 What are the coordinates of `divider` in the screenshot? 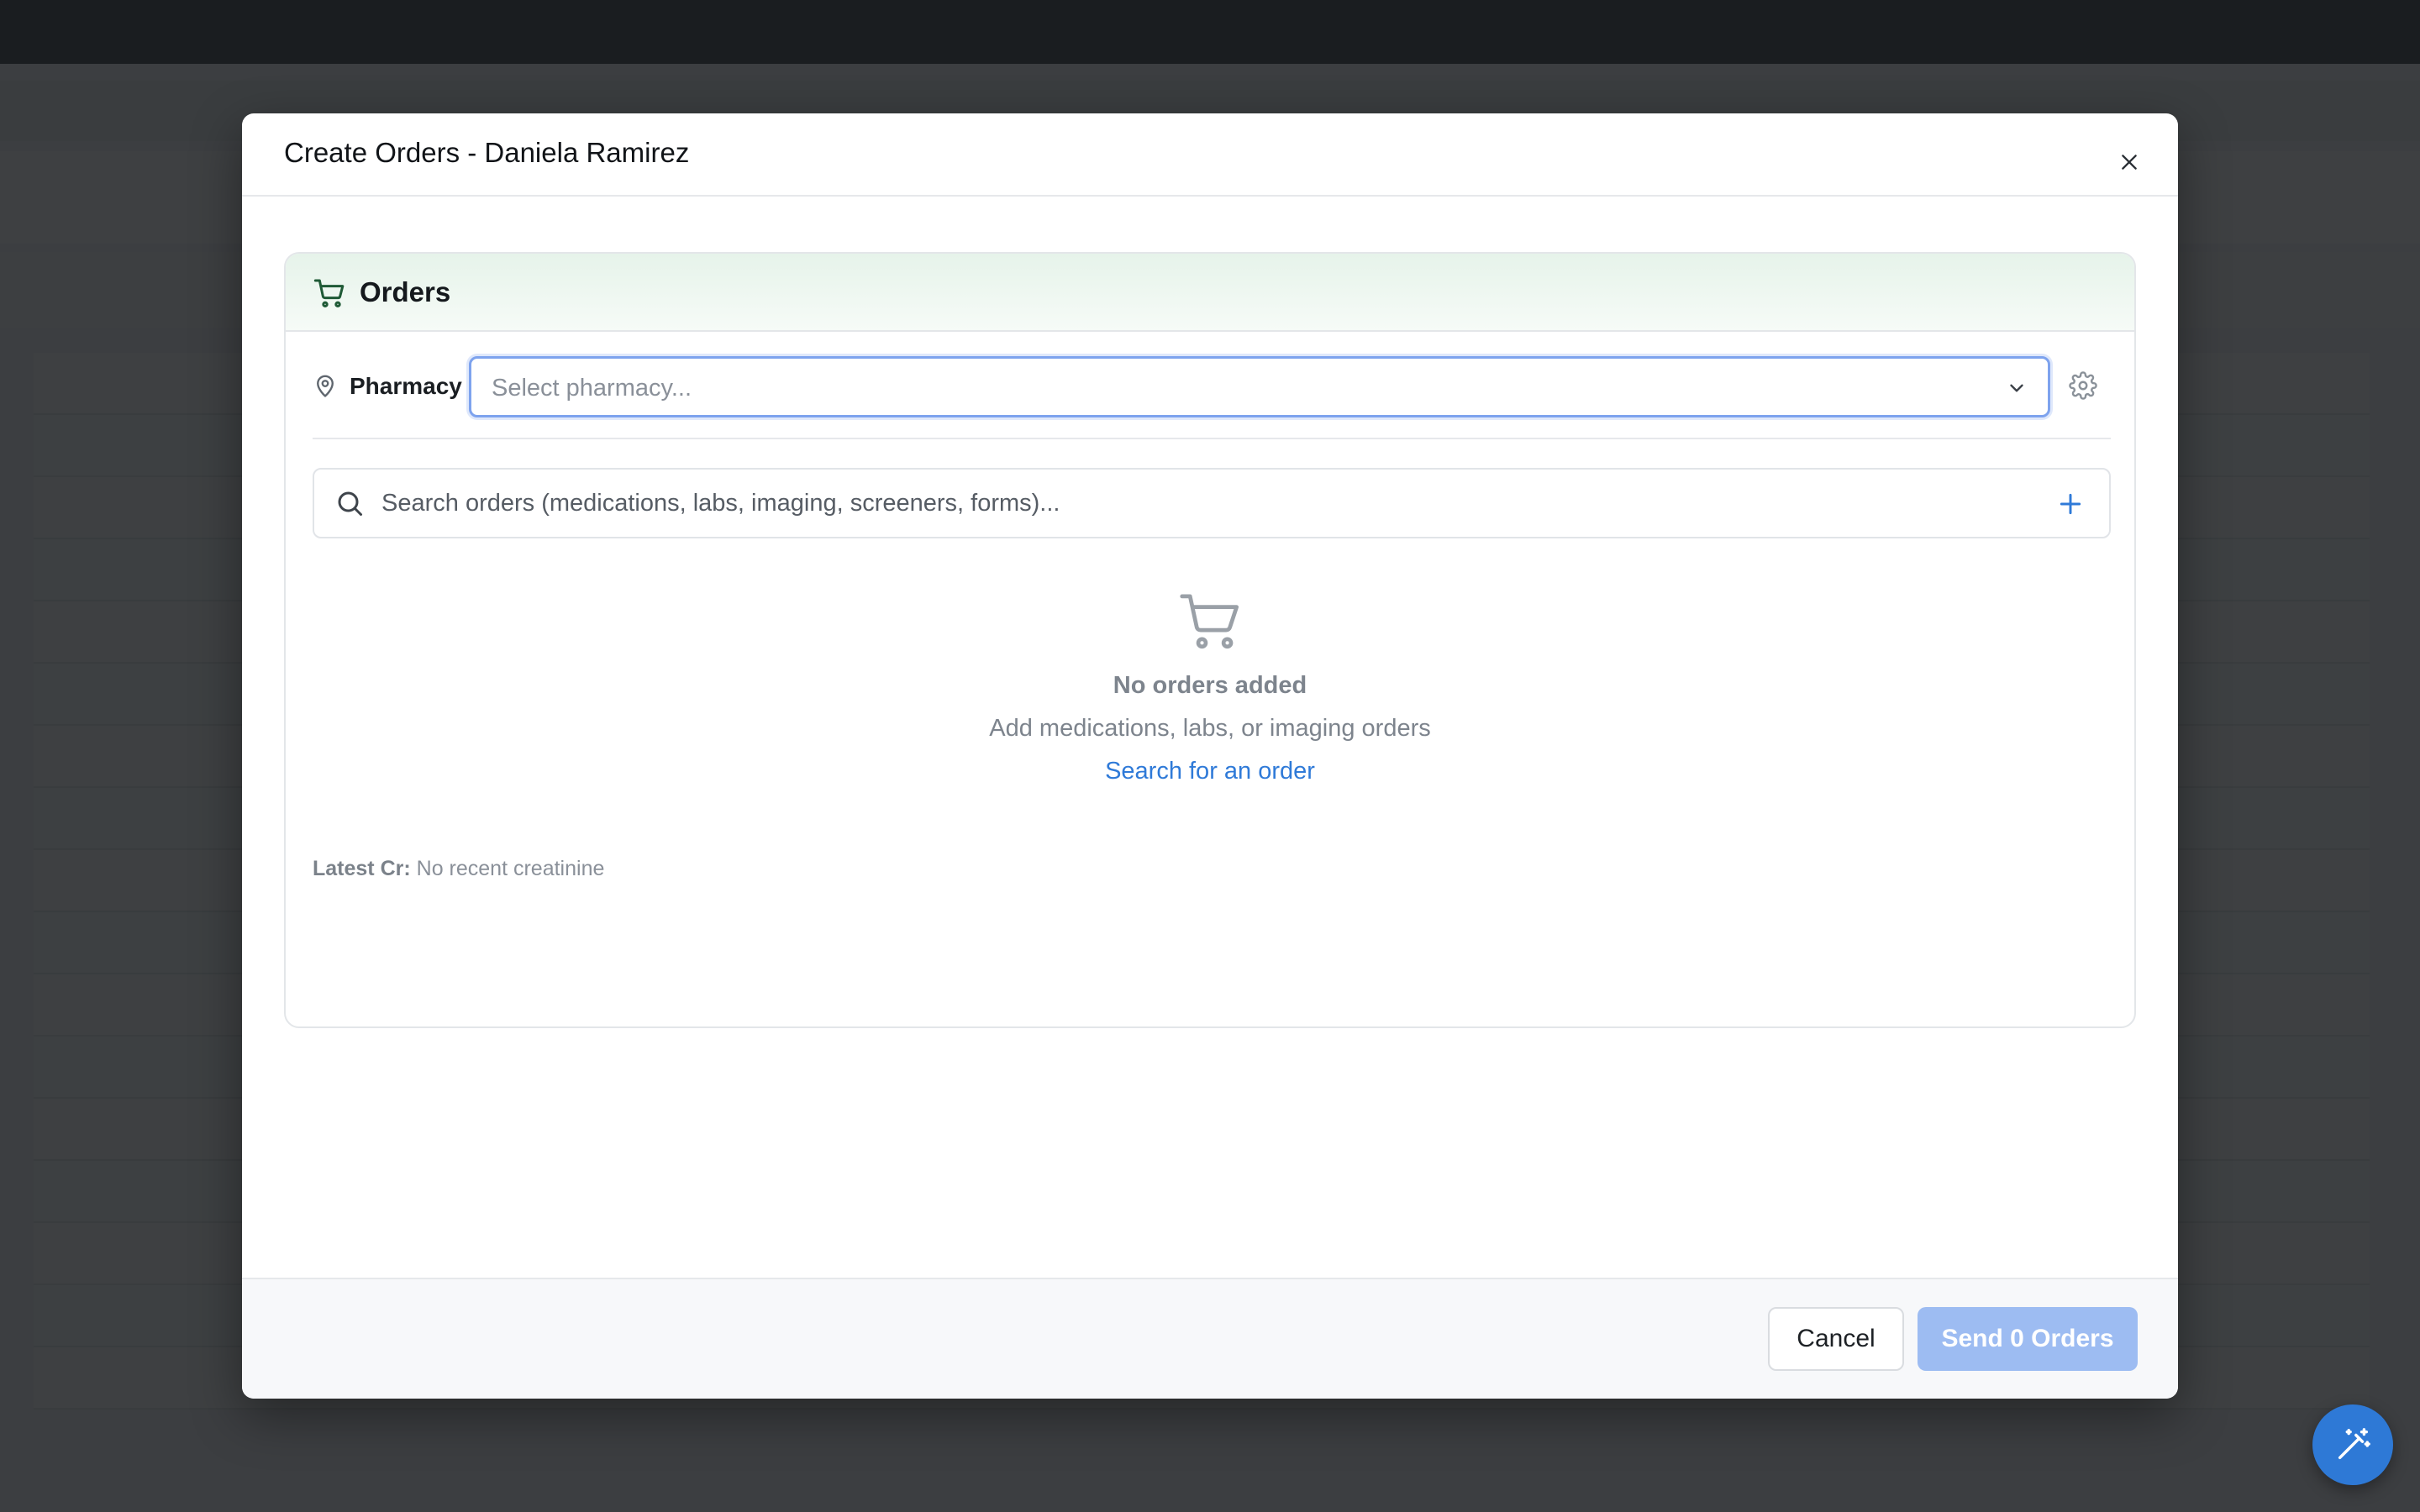 It's located at (1212, 438).